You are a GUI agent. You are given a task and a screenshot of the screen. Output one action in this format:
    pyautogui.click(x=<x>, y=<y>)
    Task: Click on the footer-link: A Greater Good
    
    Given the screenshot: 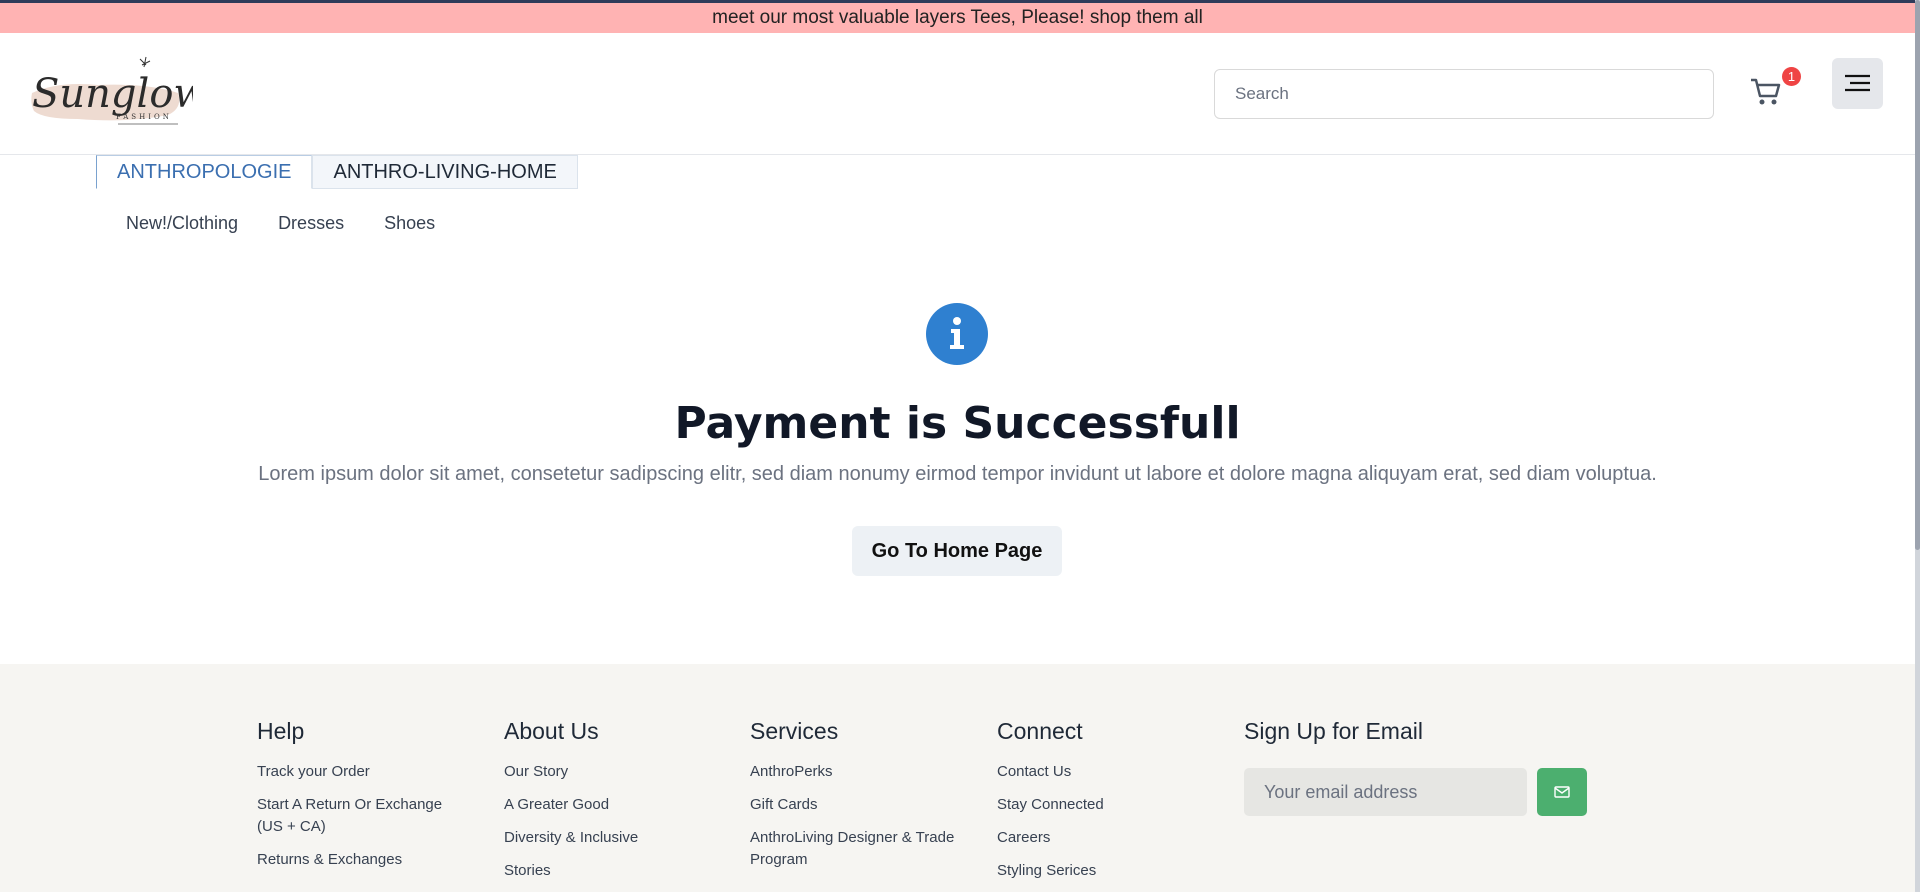 What is the action you would take?
    pyautogui.click(x=604, y=805)
    